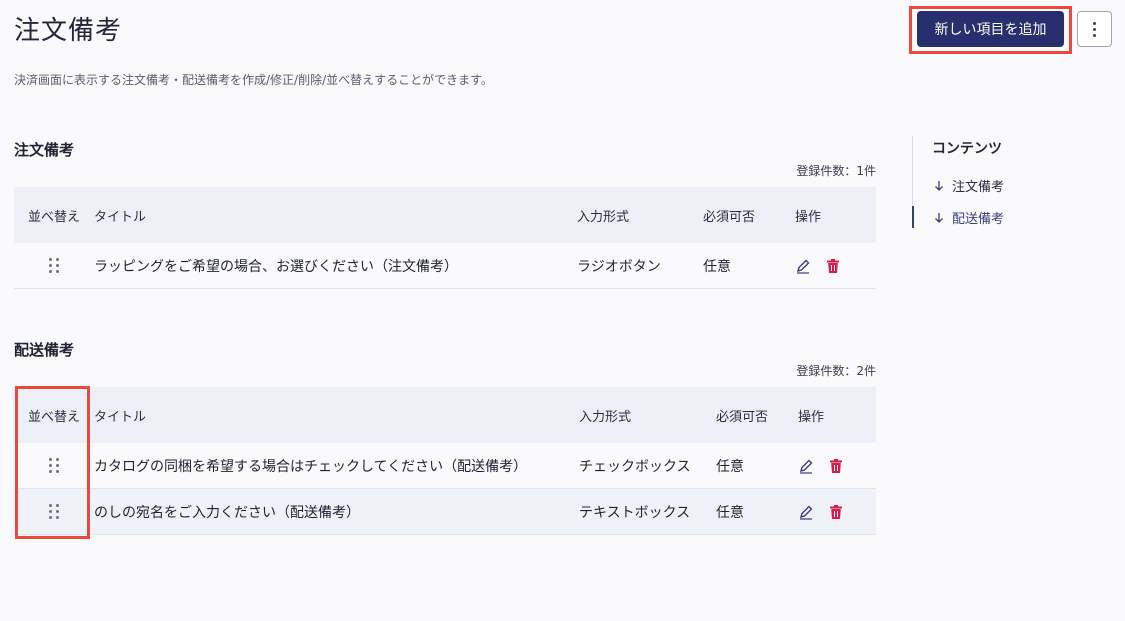  What do you see at coordinates (445, 512) in the screenshot?
I see `table-row: のしの宛名をご入力ください（配送備考） テキストボックス 任意` at bounding box center [445, 512].